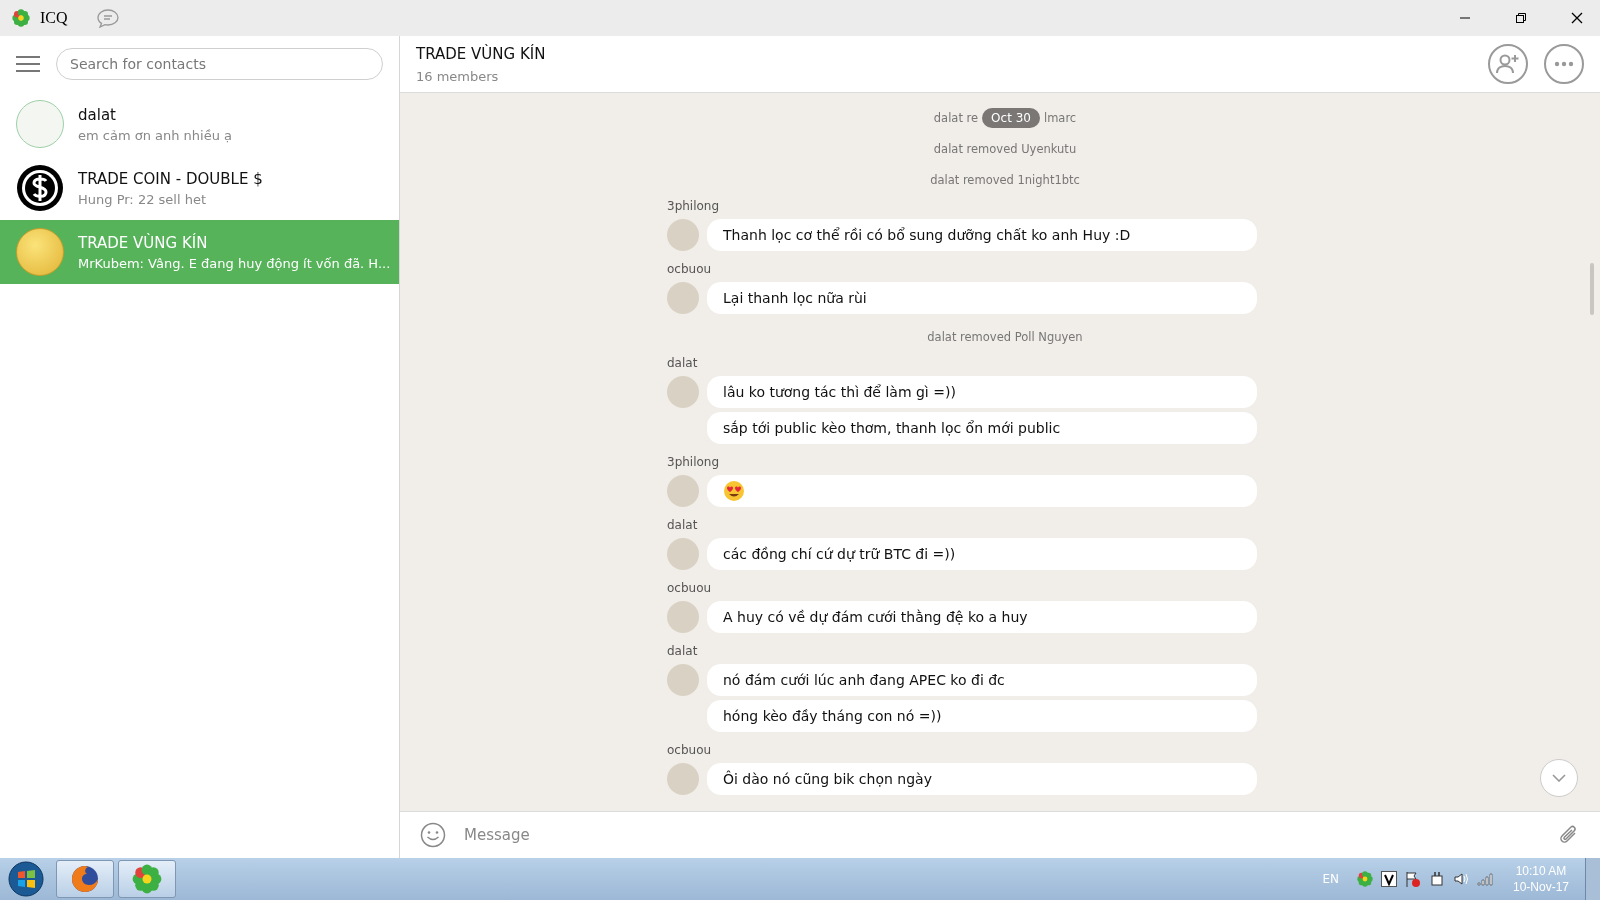 The height and width of the screenshot is (900, 1600). What do you see at coordinates (1436, 879) in the screenshot?
I see `power-plug-icon` at bounding box center [1436, 879].